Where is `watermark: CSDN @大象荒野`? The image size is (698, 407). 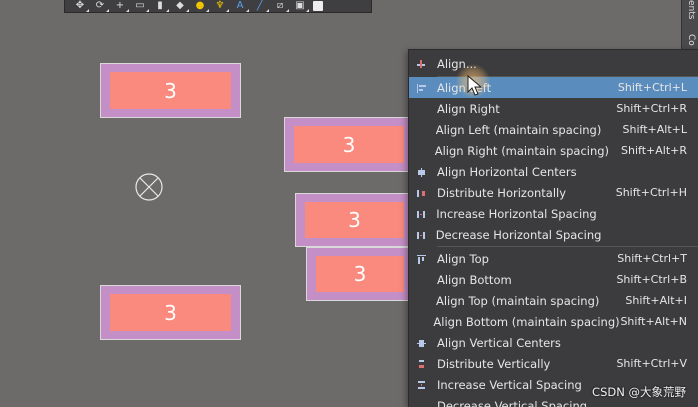 watermark: CSDN @大象荒野 is located at coordinates (639, 392).